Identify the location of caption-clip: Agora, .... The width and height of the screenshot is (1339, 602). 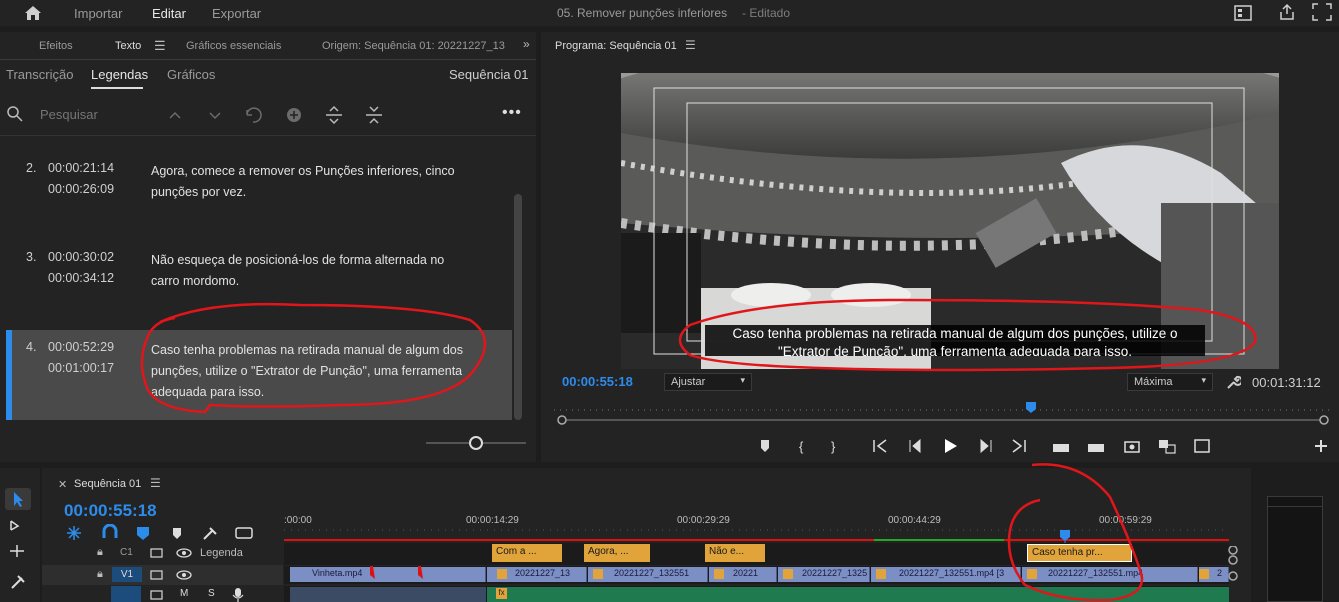
(617, 553).